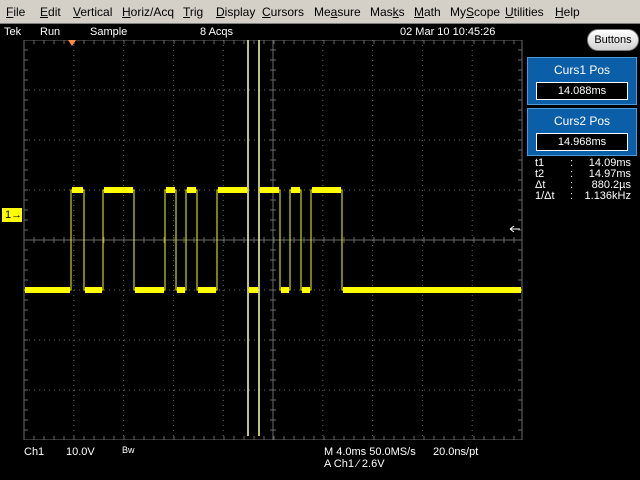  Describe the element at coordinates (148, 12) in the screenshot. I see `menu-item-horizacq: Horiz/Acq` at that location.